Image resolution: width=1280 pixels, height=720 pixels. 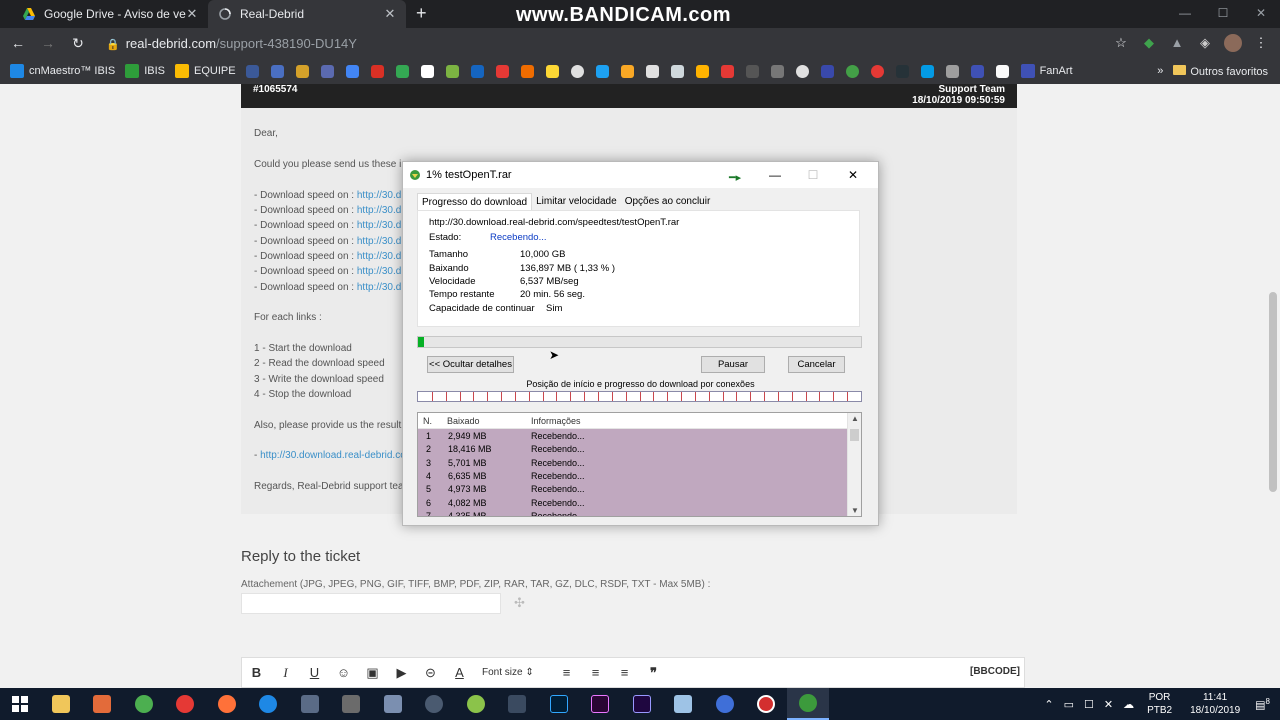 I want to click on attachment-input, so click(x=371, y=603).